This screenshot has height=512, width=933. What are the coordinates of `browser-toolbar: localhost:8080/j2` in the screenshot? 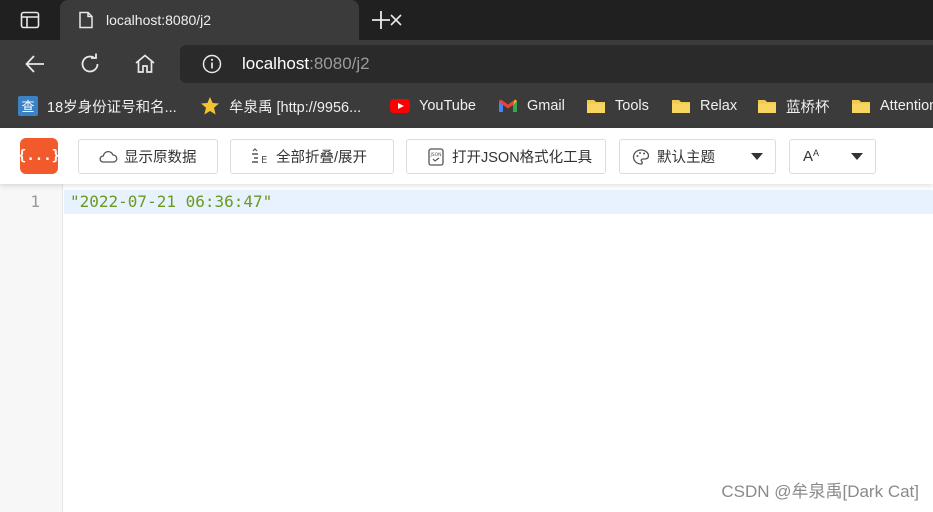 It's located at (466, 64).